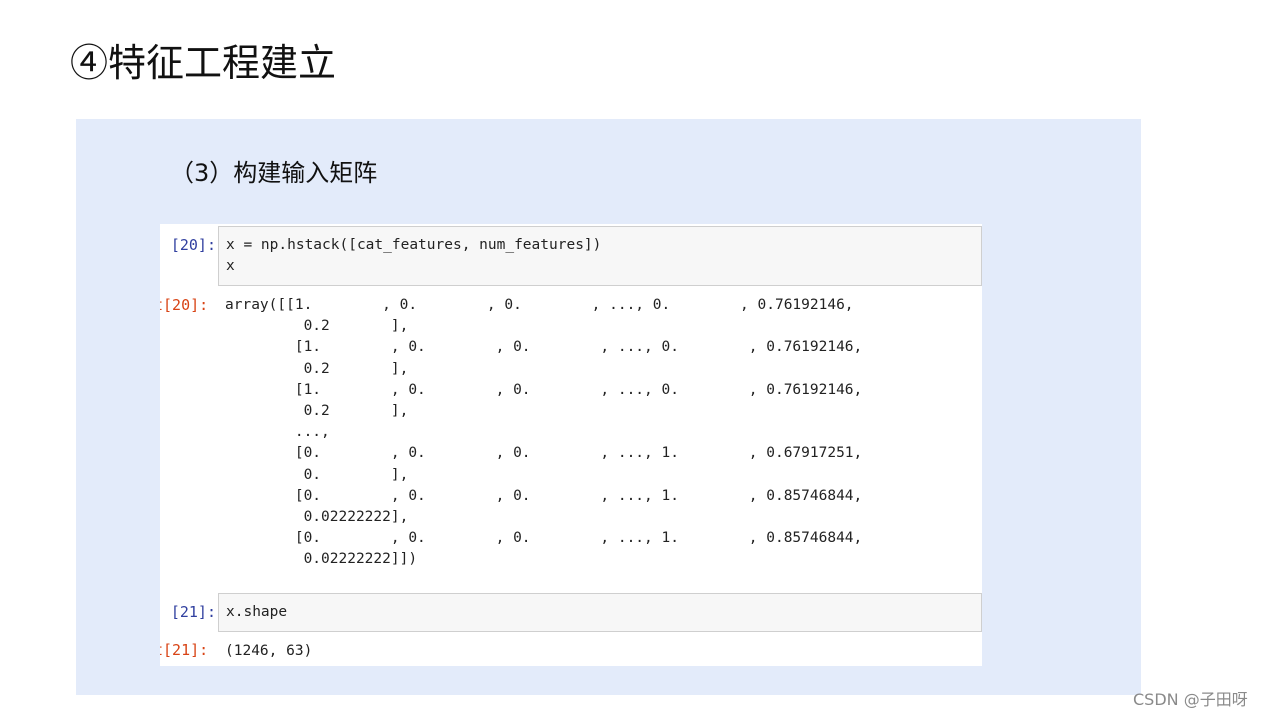 Image resolution: width=1280 pixels, height=720 pixels. I want to click on input-prompt-20: [20]:, so click(193, 245).